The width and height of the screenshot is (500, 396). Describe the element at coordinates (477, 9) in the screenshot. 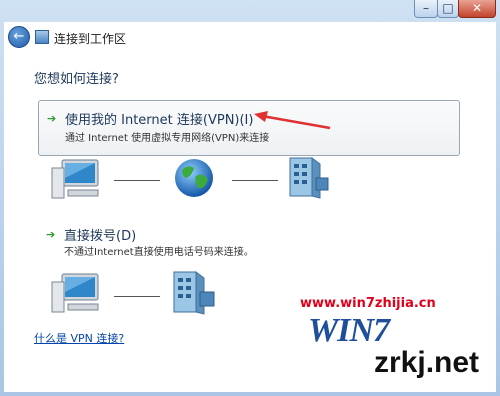

I see `close-button: ✕` at that location.